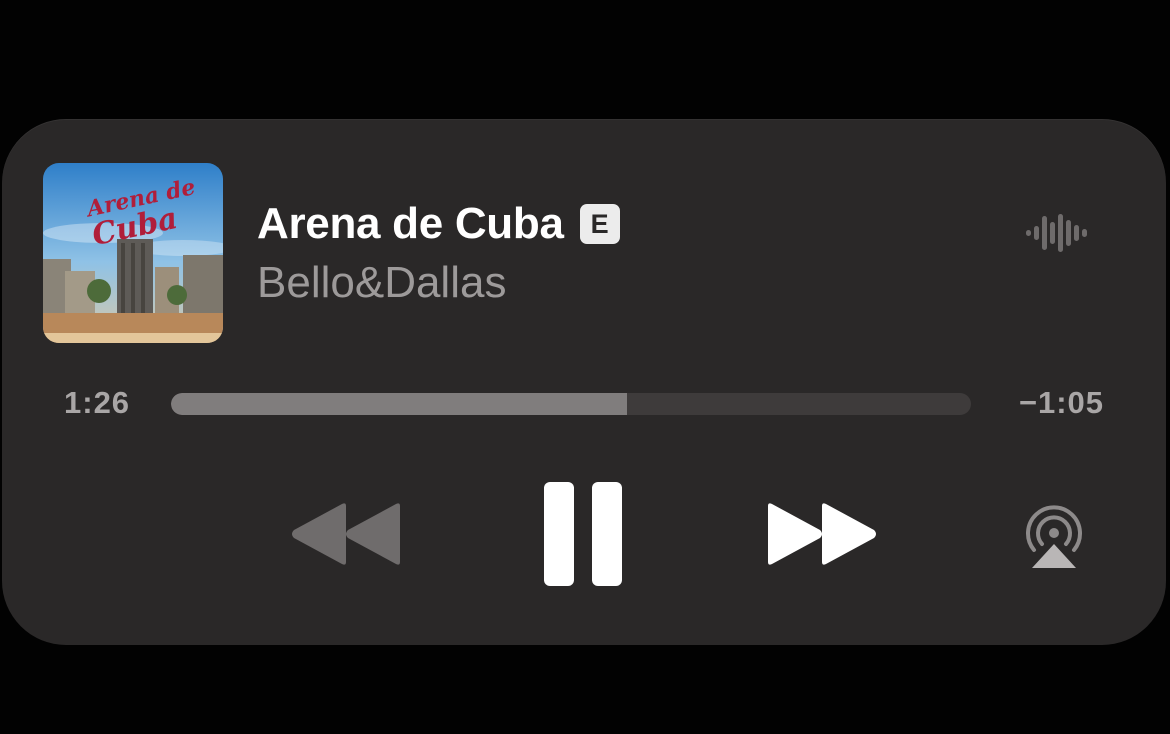  I want to click on progress-scrubber, so click(571, 404).